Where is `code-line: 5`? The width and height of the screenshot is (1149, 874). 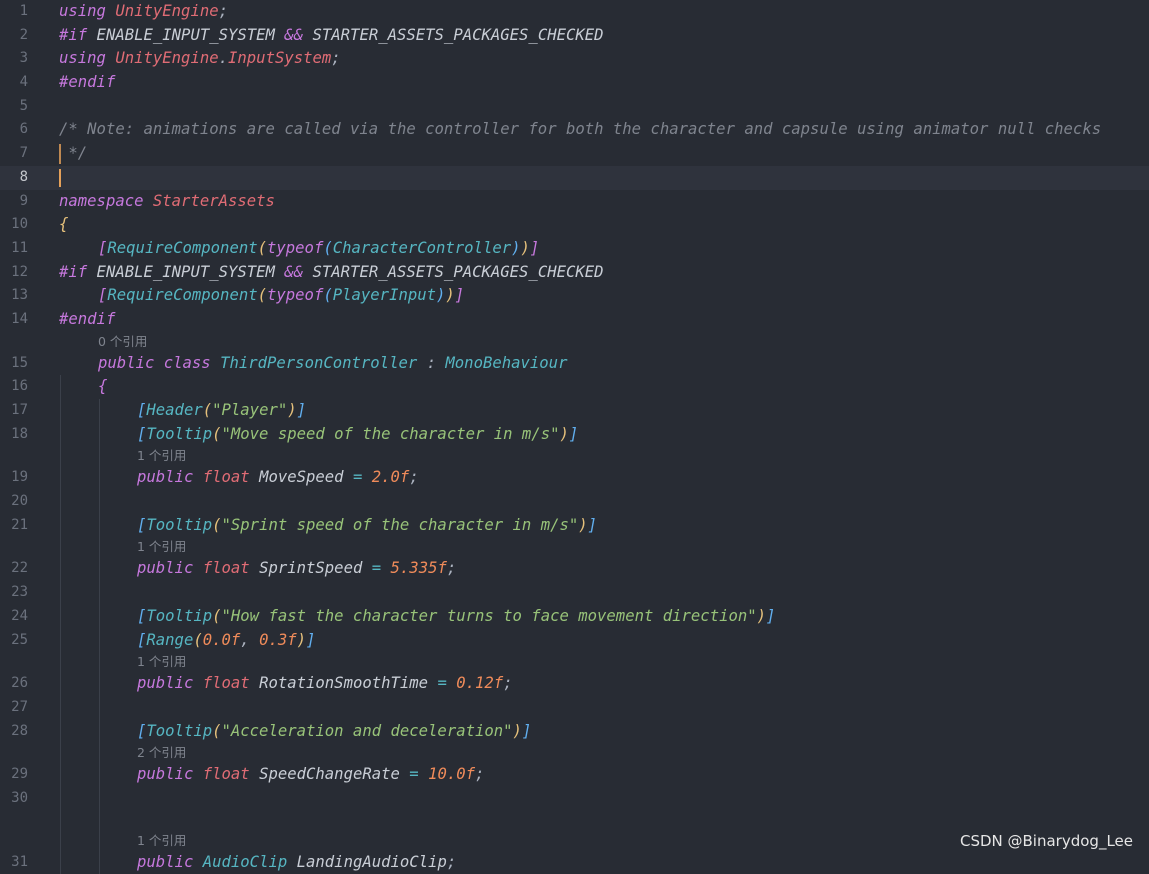
code-line: 5 is located at coordinates (574, 107).